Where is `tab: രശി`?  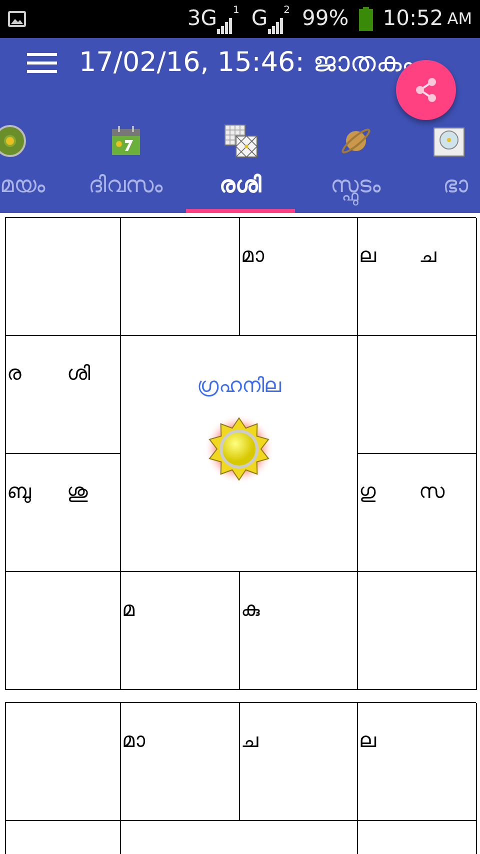 tab: രശി is located at coordinates (240, 168).